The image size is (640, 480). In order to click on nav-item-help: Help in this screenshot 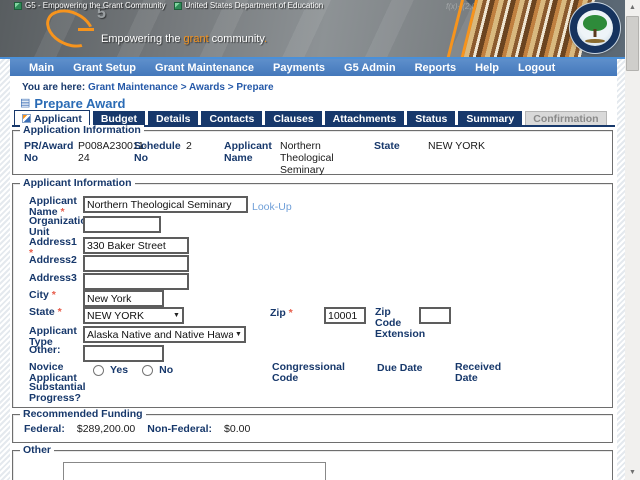, I will do `click(487, 68)`.